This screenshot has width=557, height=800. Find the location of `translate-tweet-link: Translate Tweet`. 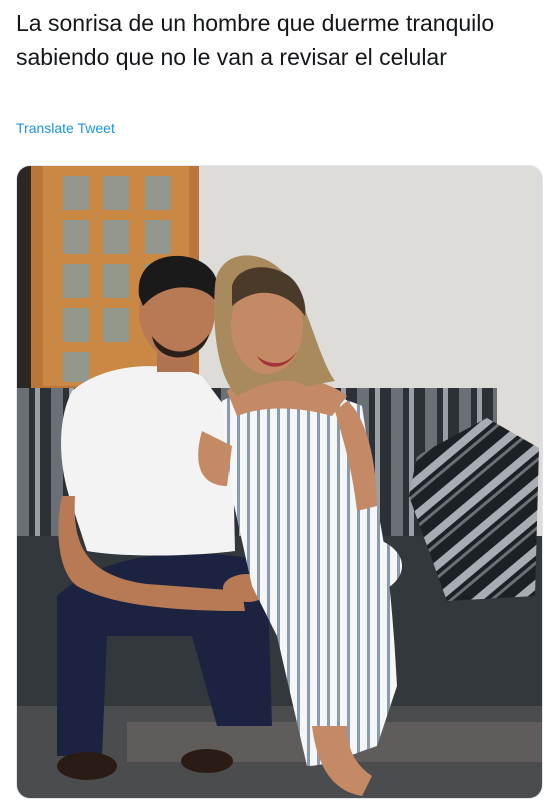

translate-tweet-link: Translate Tweet is located at coordinates (65, 128).